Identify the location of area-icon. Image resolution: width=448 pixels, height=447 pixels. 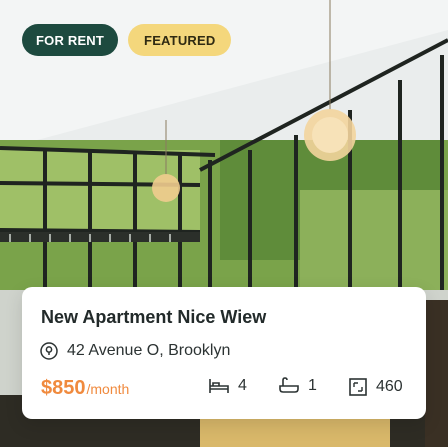
(358, 387).